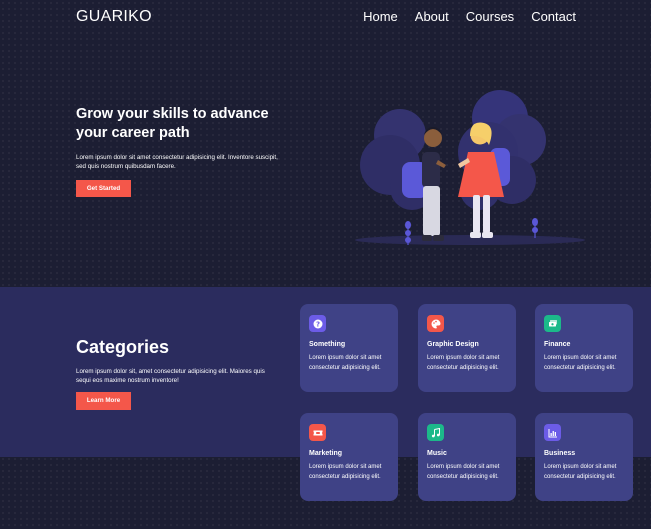  What do you see at coordinates (453, 150) in the screenshot?
I see `background-foliage` at bounding box center [453, 150].